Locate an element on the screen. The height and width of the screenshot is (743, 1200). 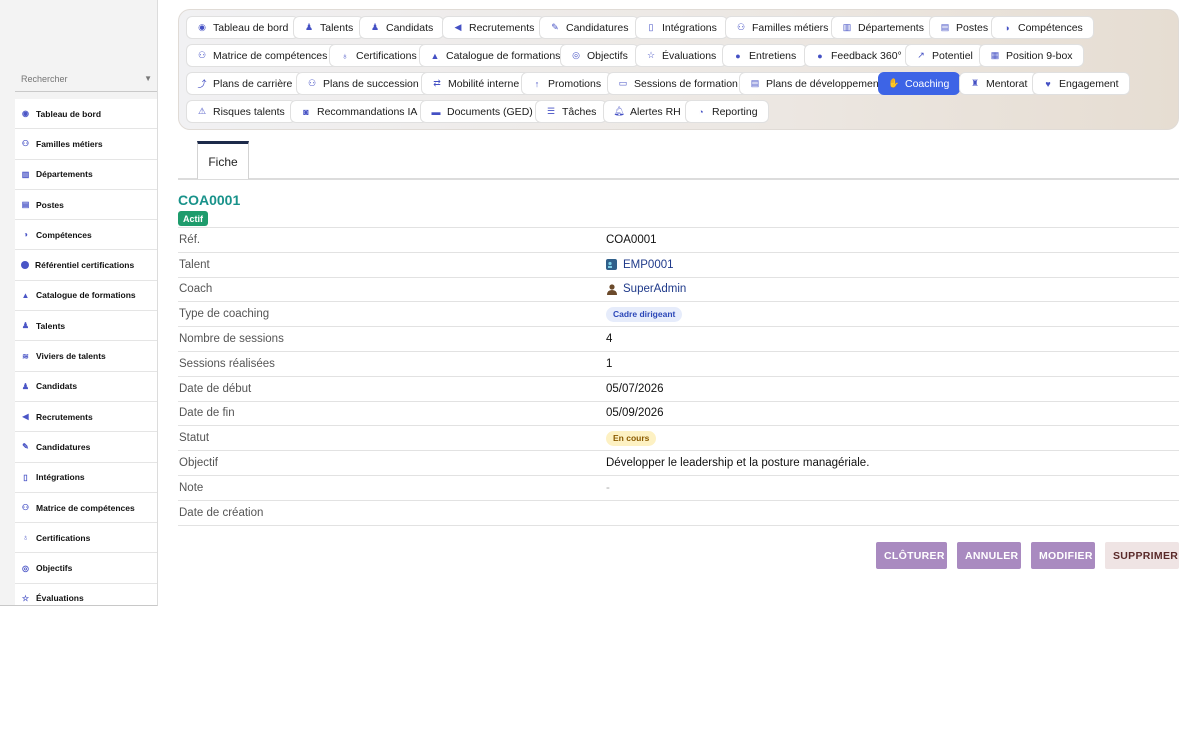
heart-icon: ♥ is located at coordinates (1048, 83).